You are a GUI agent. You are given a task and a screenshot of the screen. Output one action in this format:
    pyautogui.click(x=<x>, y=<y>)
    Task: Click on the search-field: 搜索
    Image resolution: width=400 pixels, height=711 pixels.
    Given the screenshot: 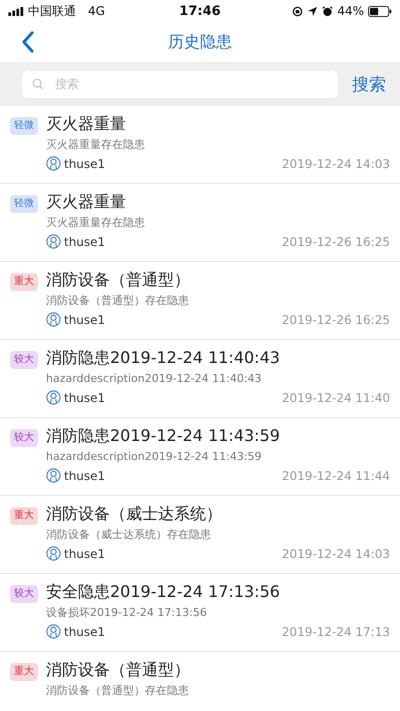 What is the action you would take?
    pyautogui.click(x=180, y=84)
    